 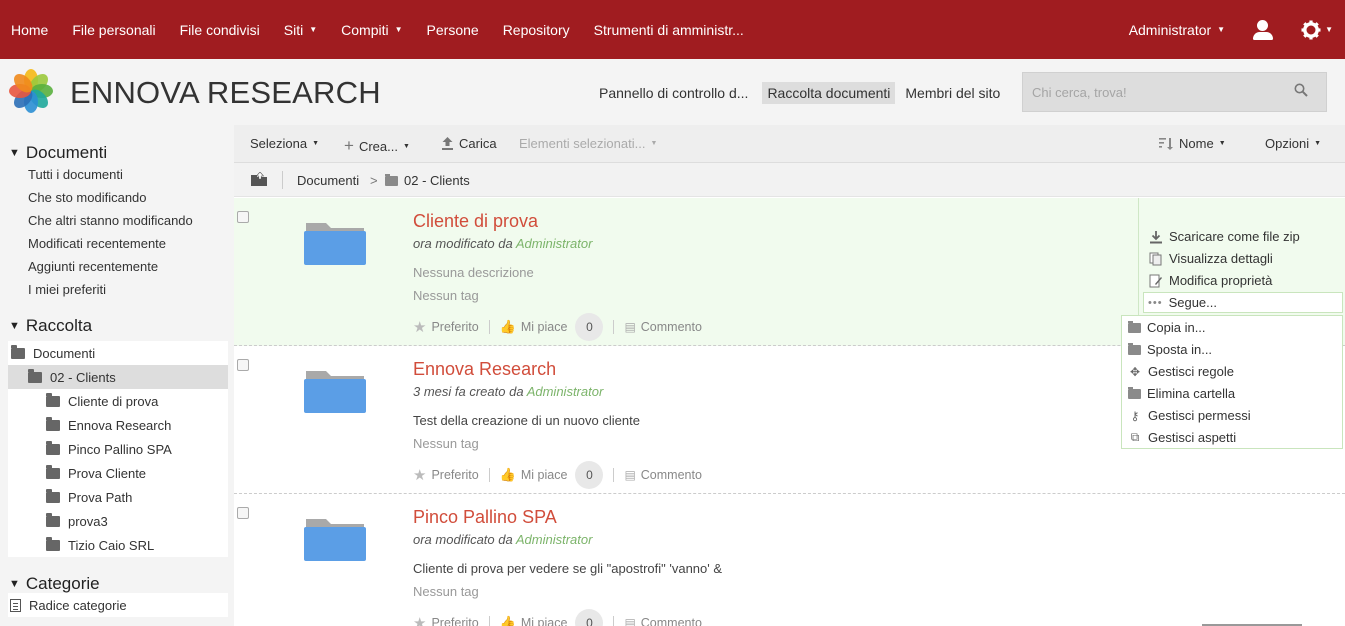 What do you see at coordinates (1182, 437) in the screenshot?
I see `menu-manage-aspects: ⧉ Gestisci aspetti` at bounding box center [1182, 437].